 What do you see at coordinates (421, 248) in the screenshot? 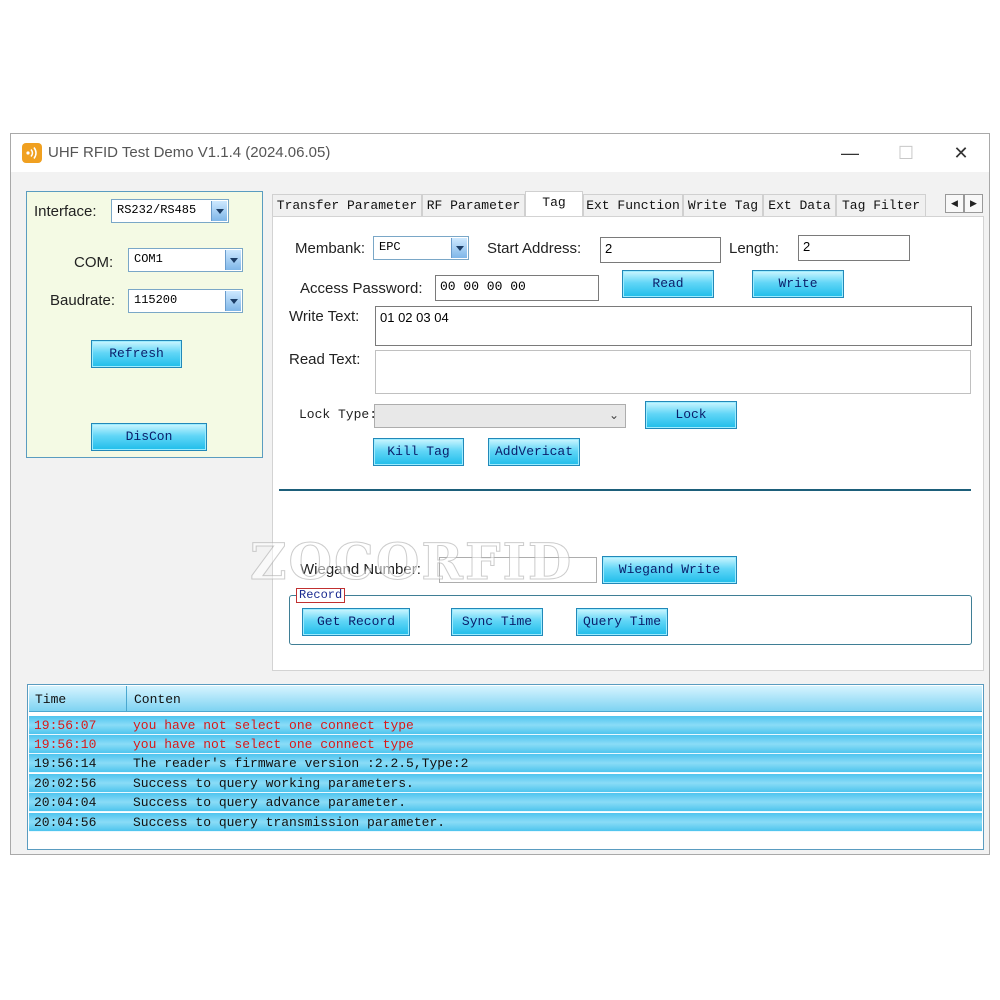
I see `membank-select: EPC` at bounding box center [421, 248].